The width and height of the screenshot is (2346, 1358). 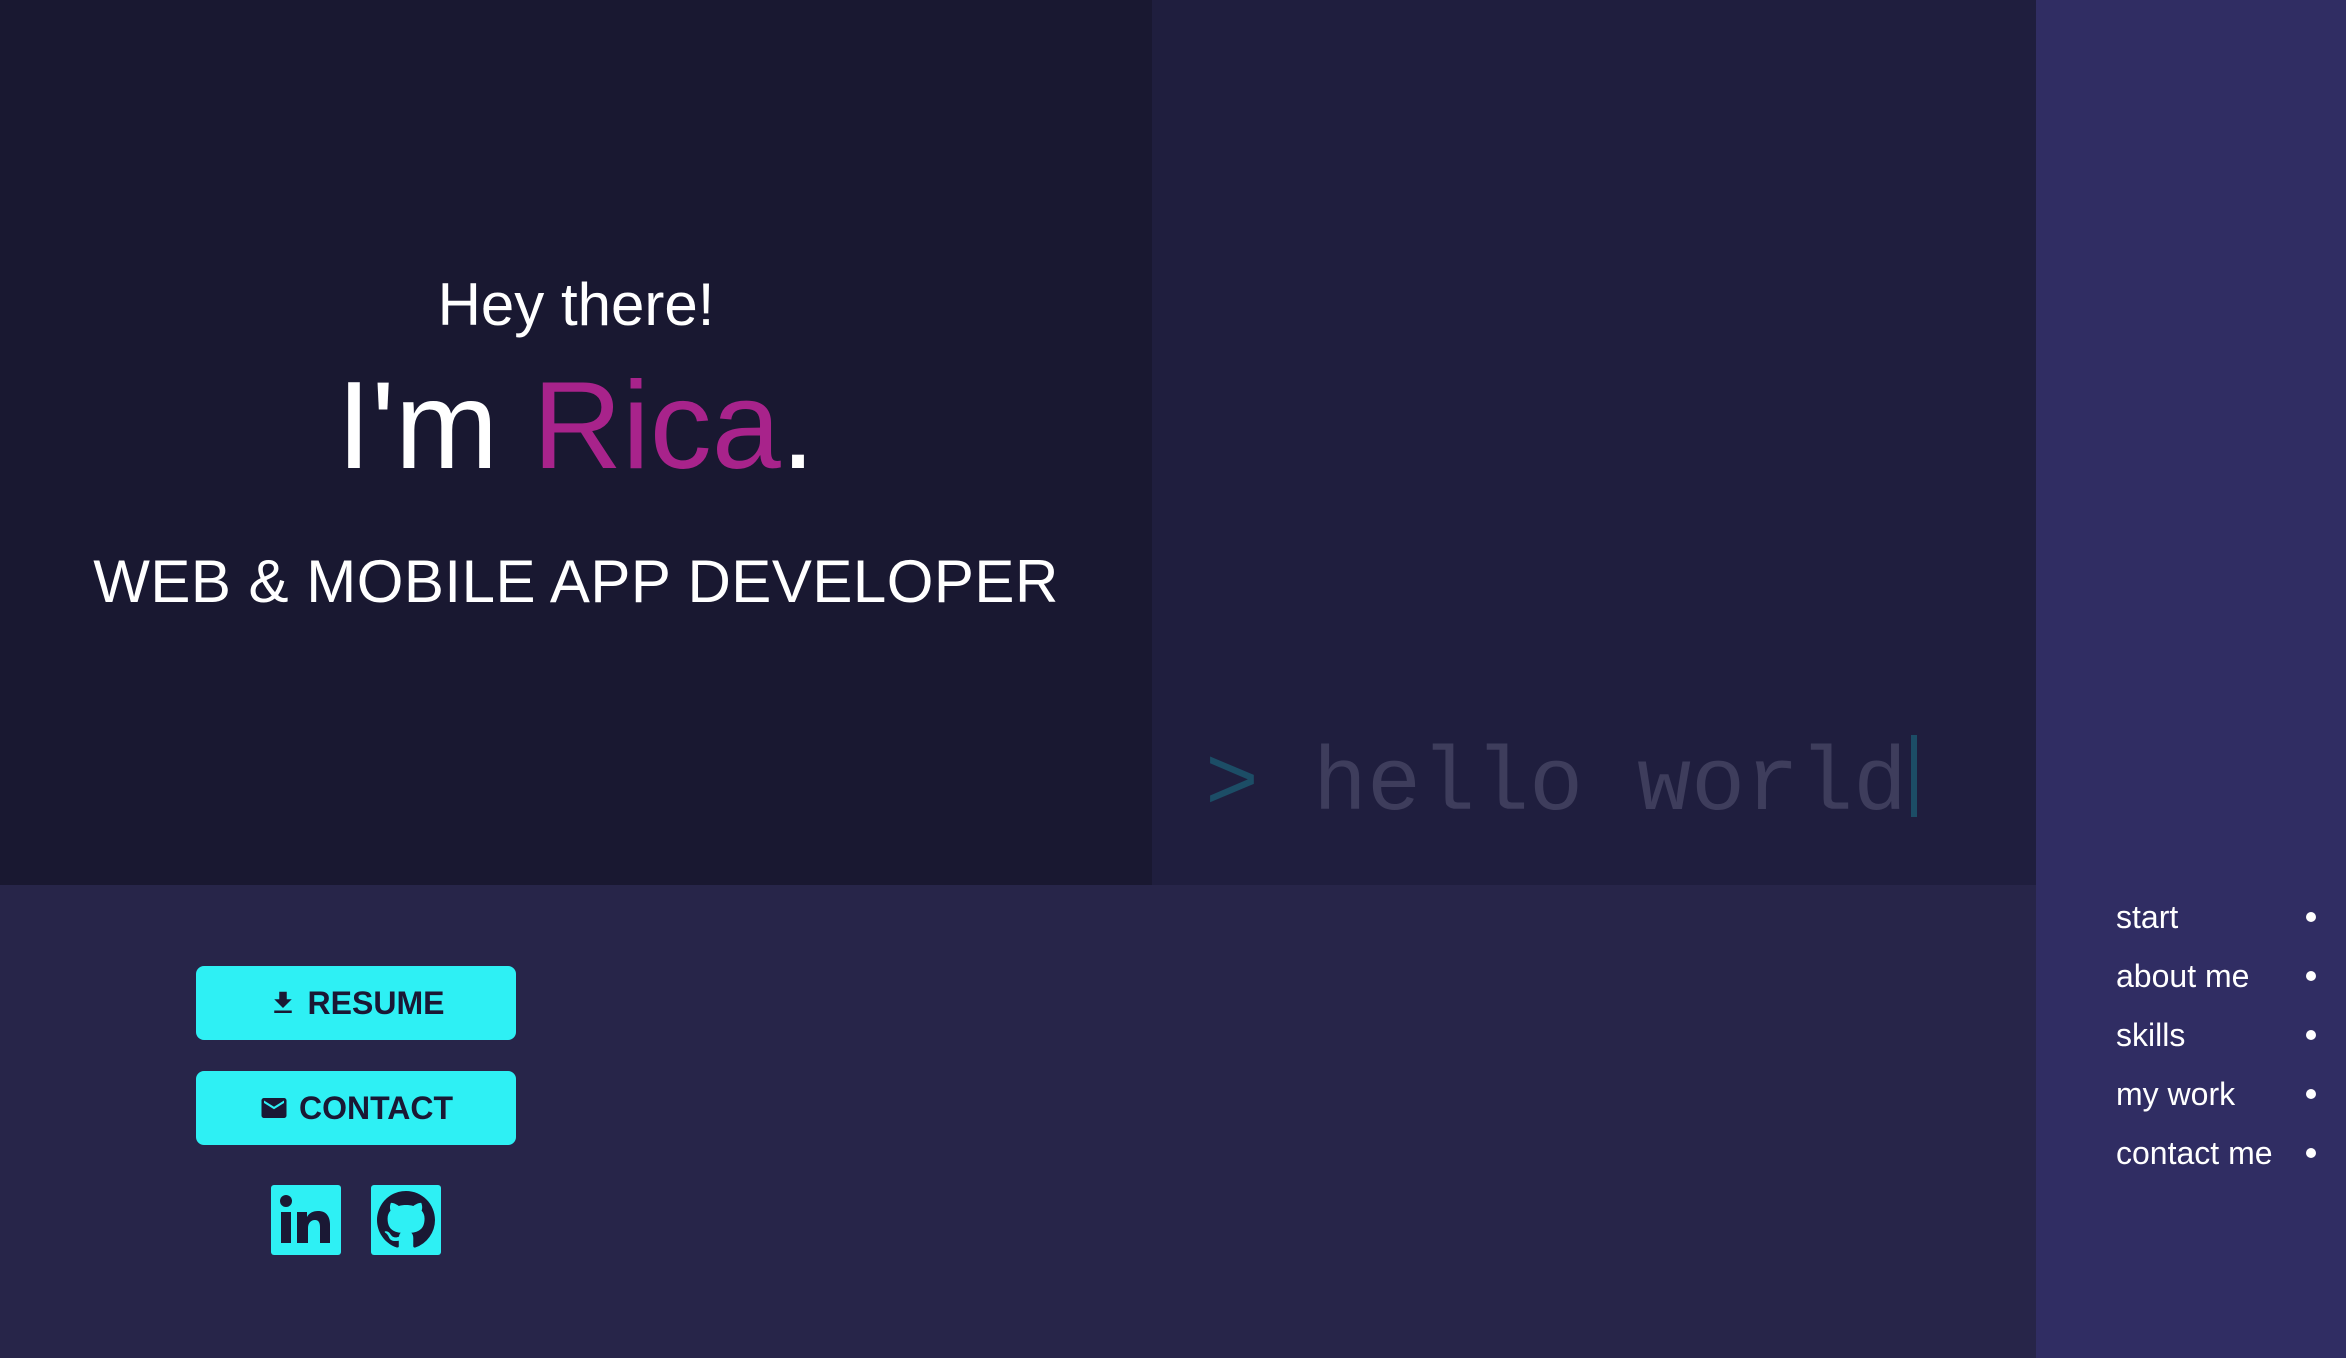 I want to click on nav-item-contact-me: contact me, so click(x=2216, y=1153).